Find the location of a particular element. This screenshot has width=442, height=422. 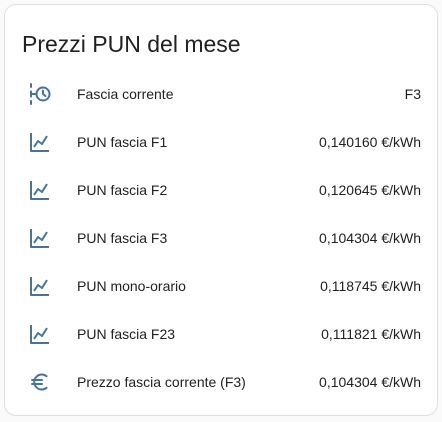

entity-label: Fascia corrente is located at coordinates (125, 94).